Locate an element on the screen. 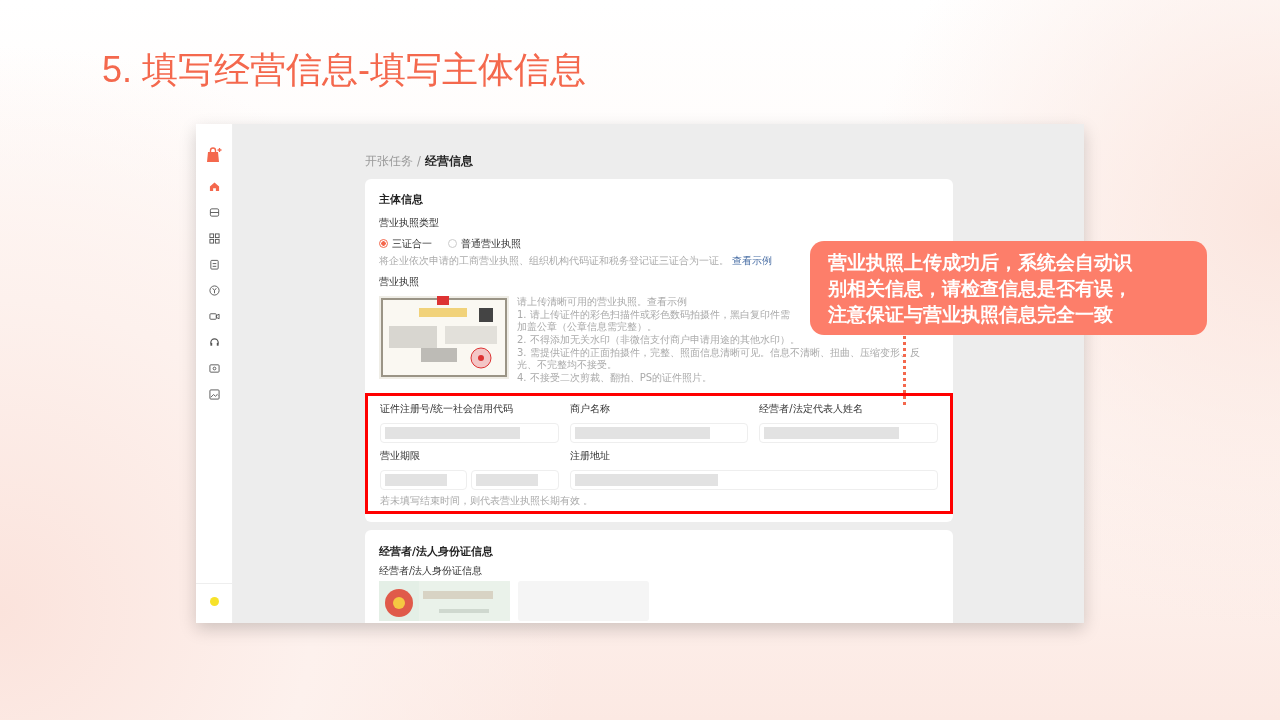  breadcrumb-current: 经营信息 is located at coordinates (448, 161).